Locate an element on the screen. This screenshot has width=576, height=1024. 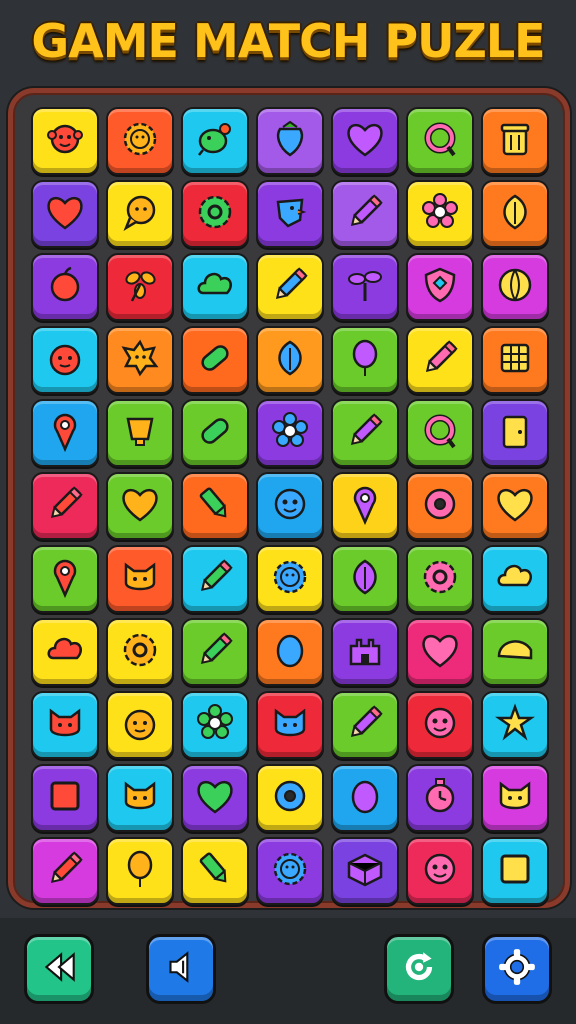
donut-icon is located at coordinates (290, 798).